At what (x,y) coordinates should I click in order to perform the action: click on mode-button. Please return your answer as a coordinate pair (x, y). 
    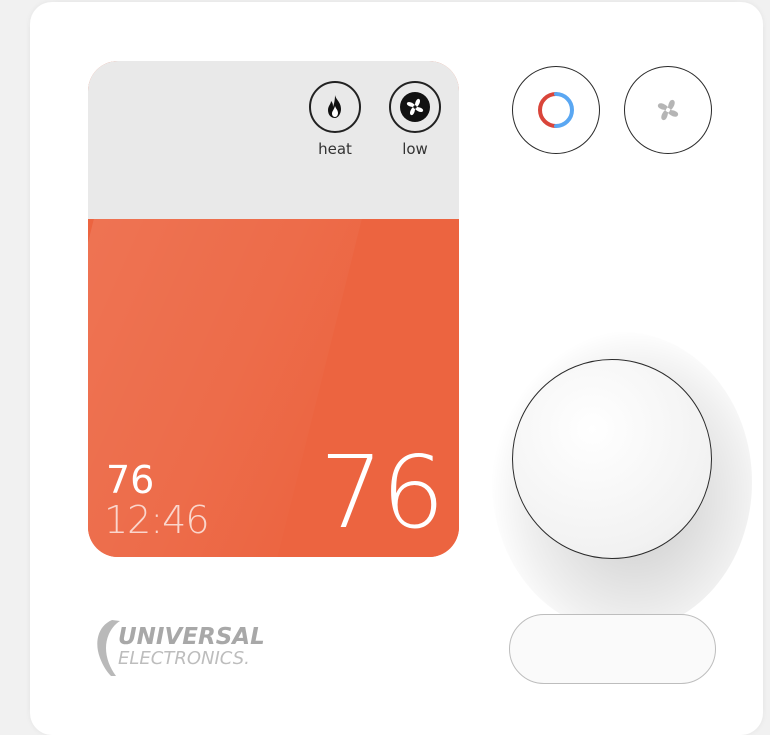
    Looking at the image, I should click on (556, 110).